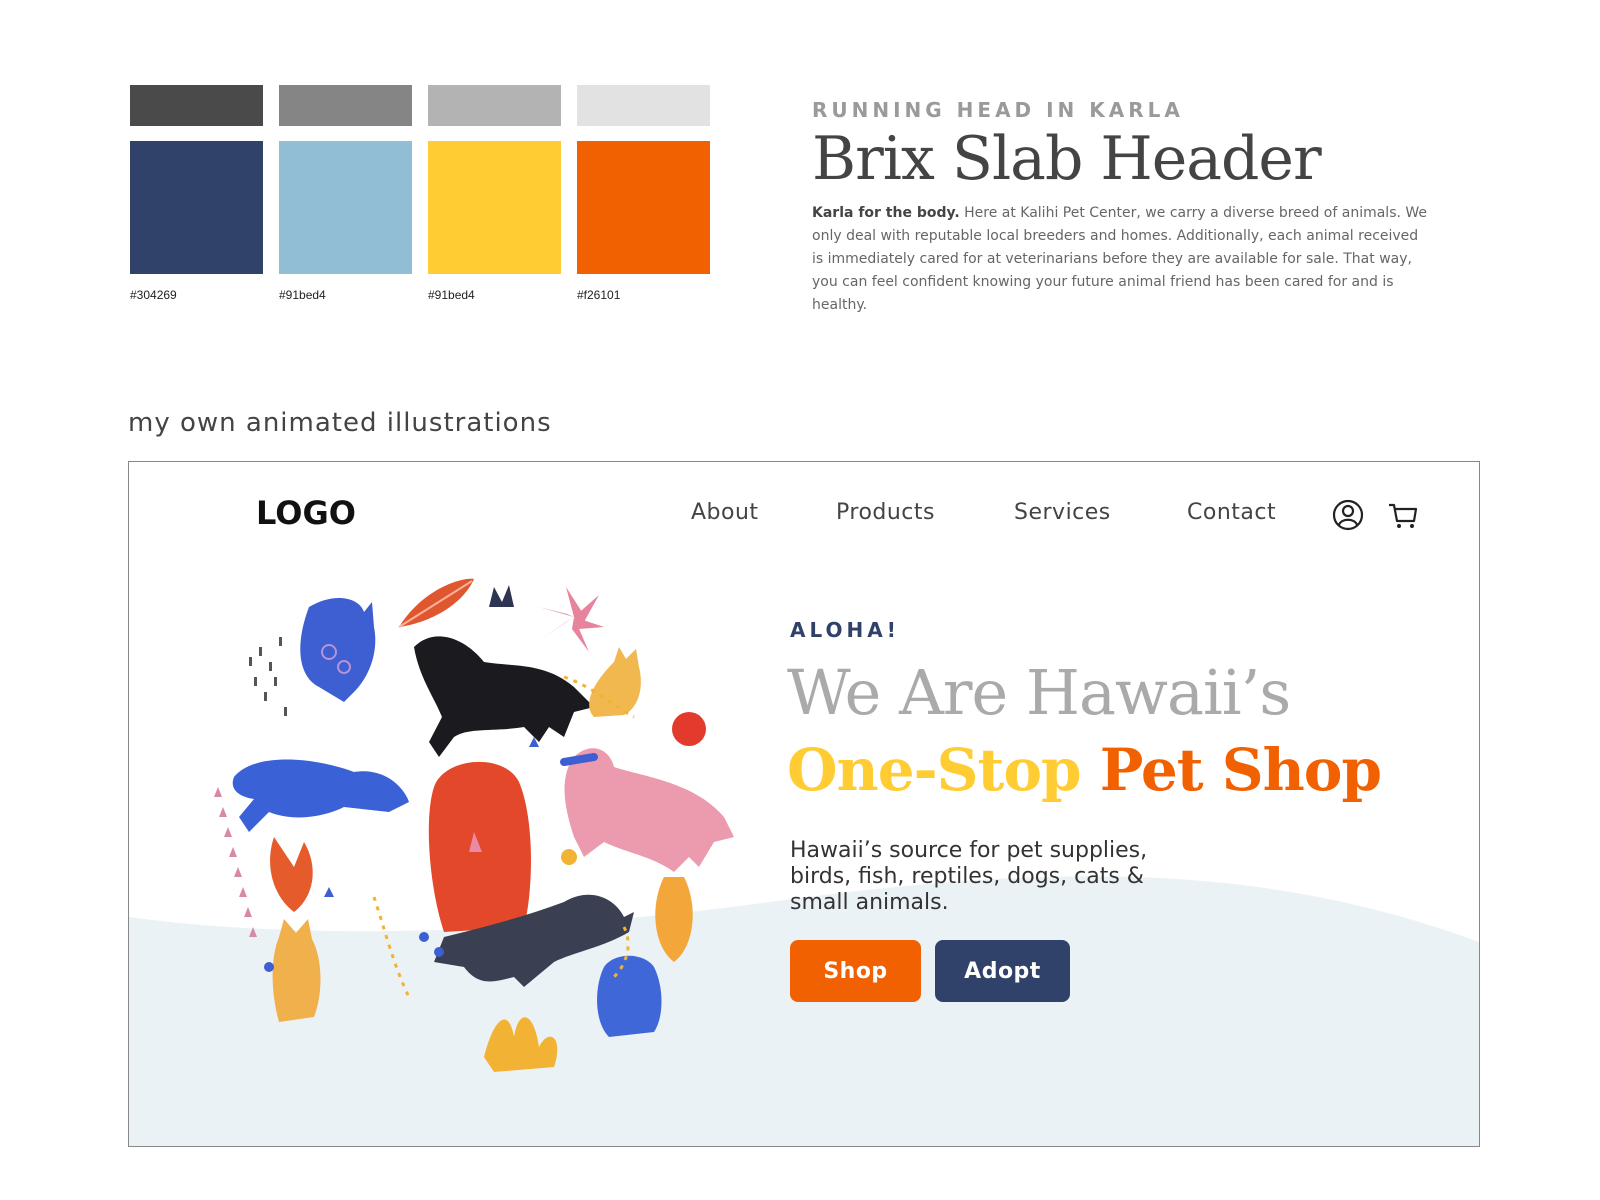  Describe the element at coordinates (1348, 515) in the screenshot. I see `user-icon` at that location.